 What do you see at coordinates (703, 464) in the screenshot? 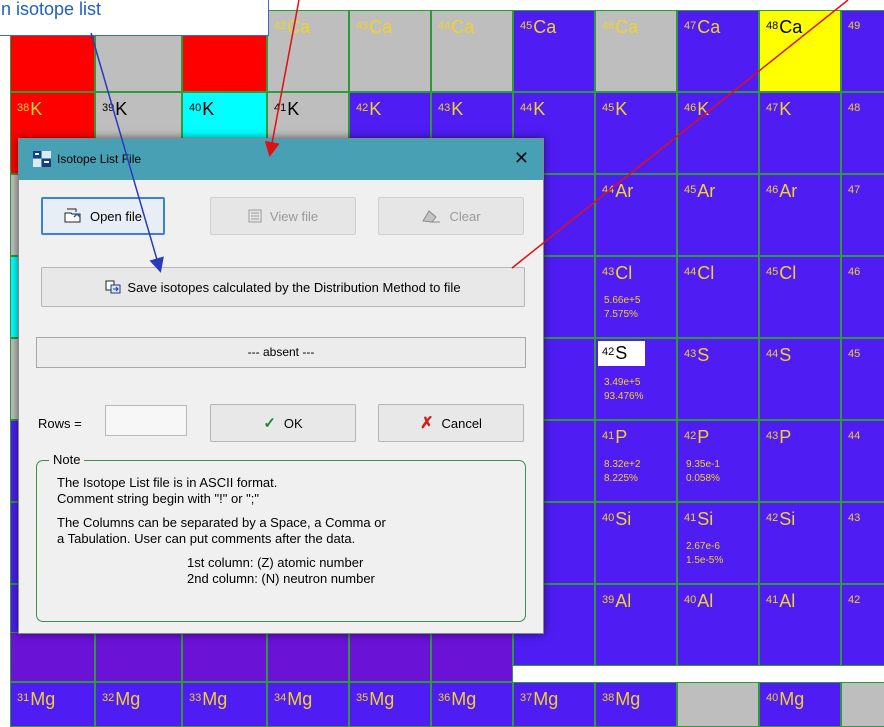
I see `cell-value: 9.35e-1` at bounding box center [703, 464].